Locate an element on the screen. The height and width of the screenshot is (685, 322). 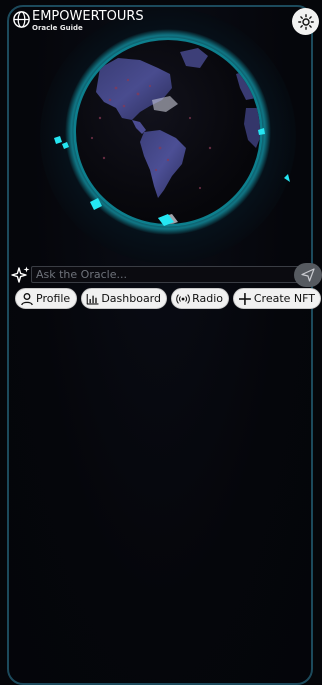
send-icon is located at coordinates (308, 275).